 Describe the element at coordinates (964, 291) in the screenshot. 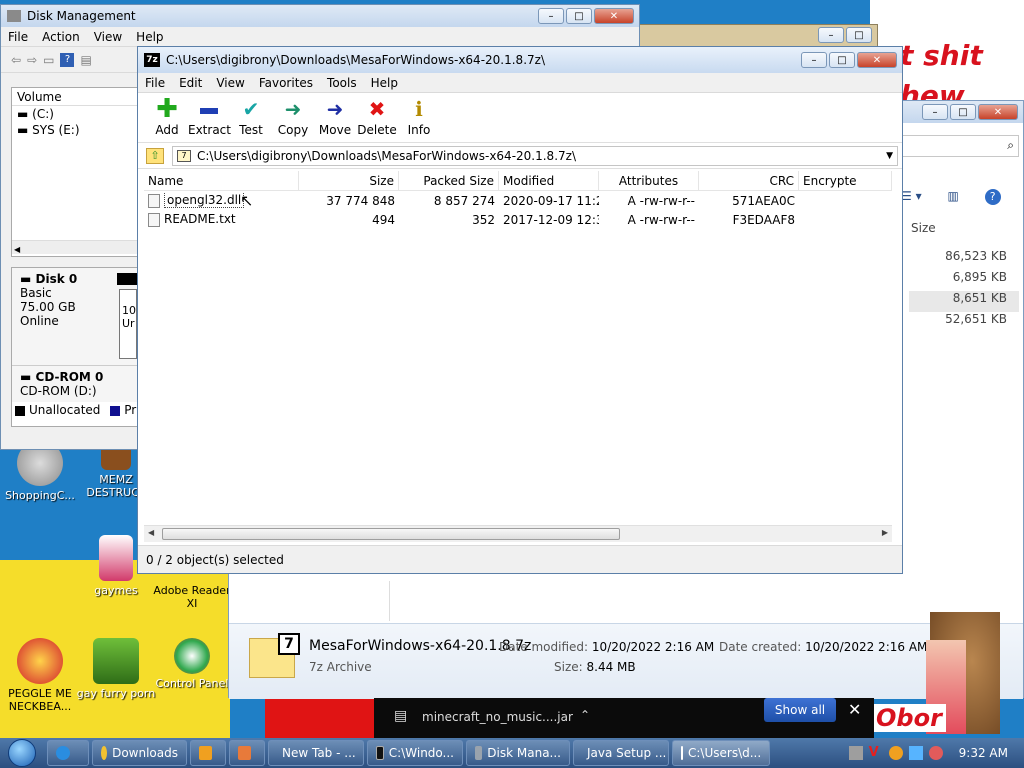

I see `explorer-size-list: 86,523 KB 6,895 KB 8,651 KB 52,651 KB` at that location.